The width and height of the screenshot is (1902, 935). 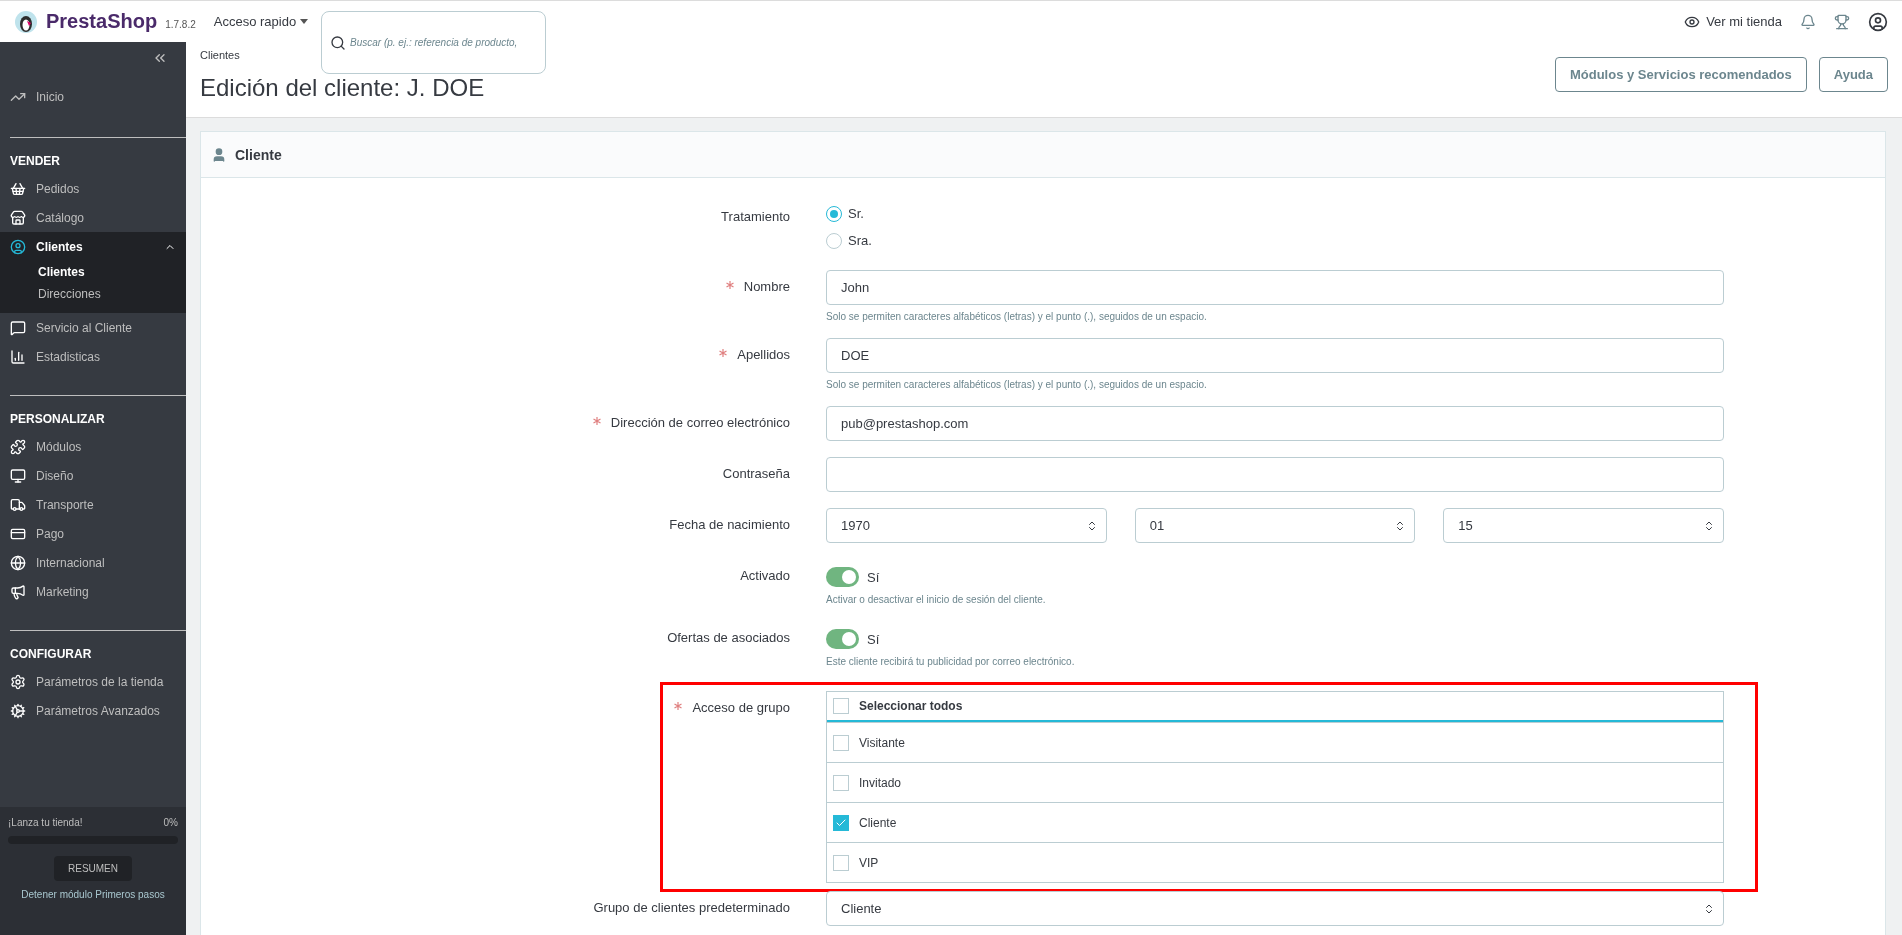 I want to click on trophy-icon, so click(x=1842, y=21).